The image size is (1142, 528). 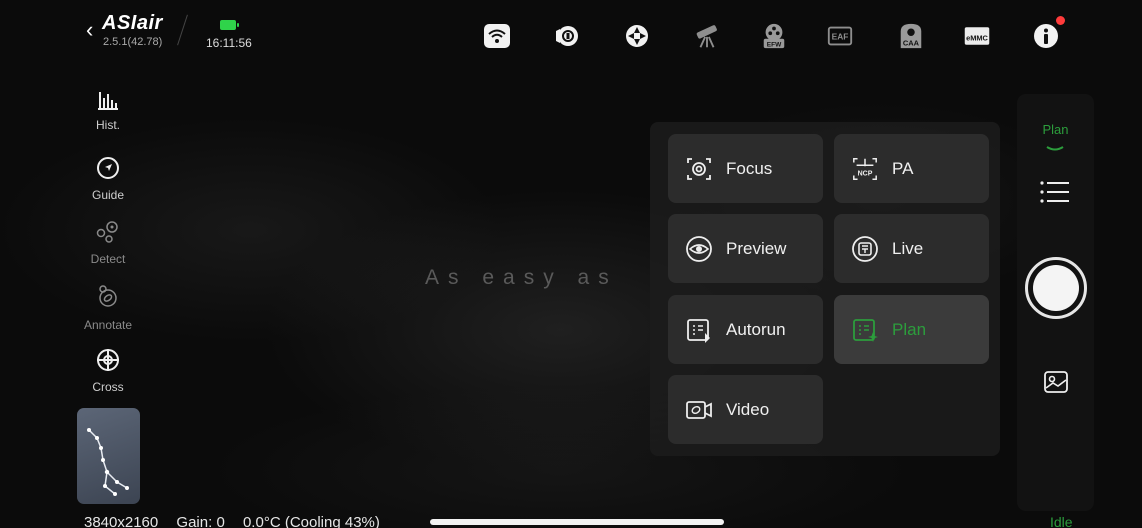 I want to click on svg-text: EAF, so click(x=840, y=37).